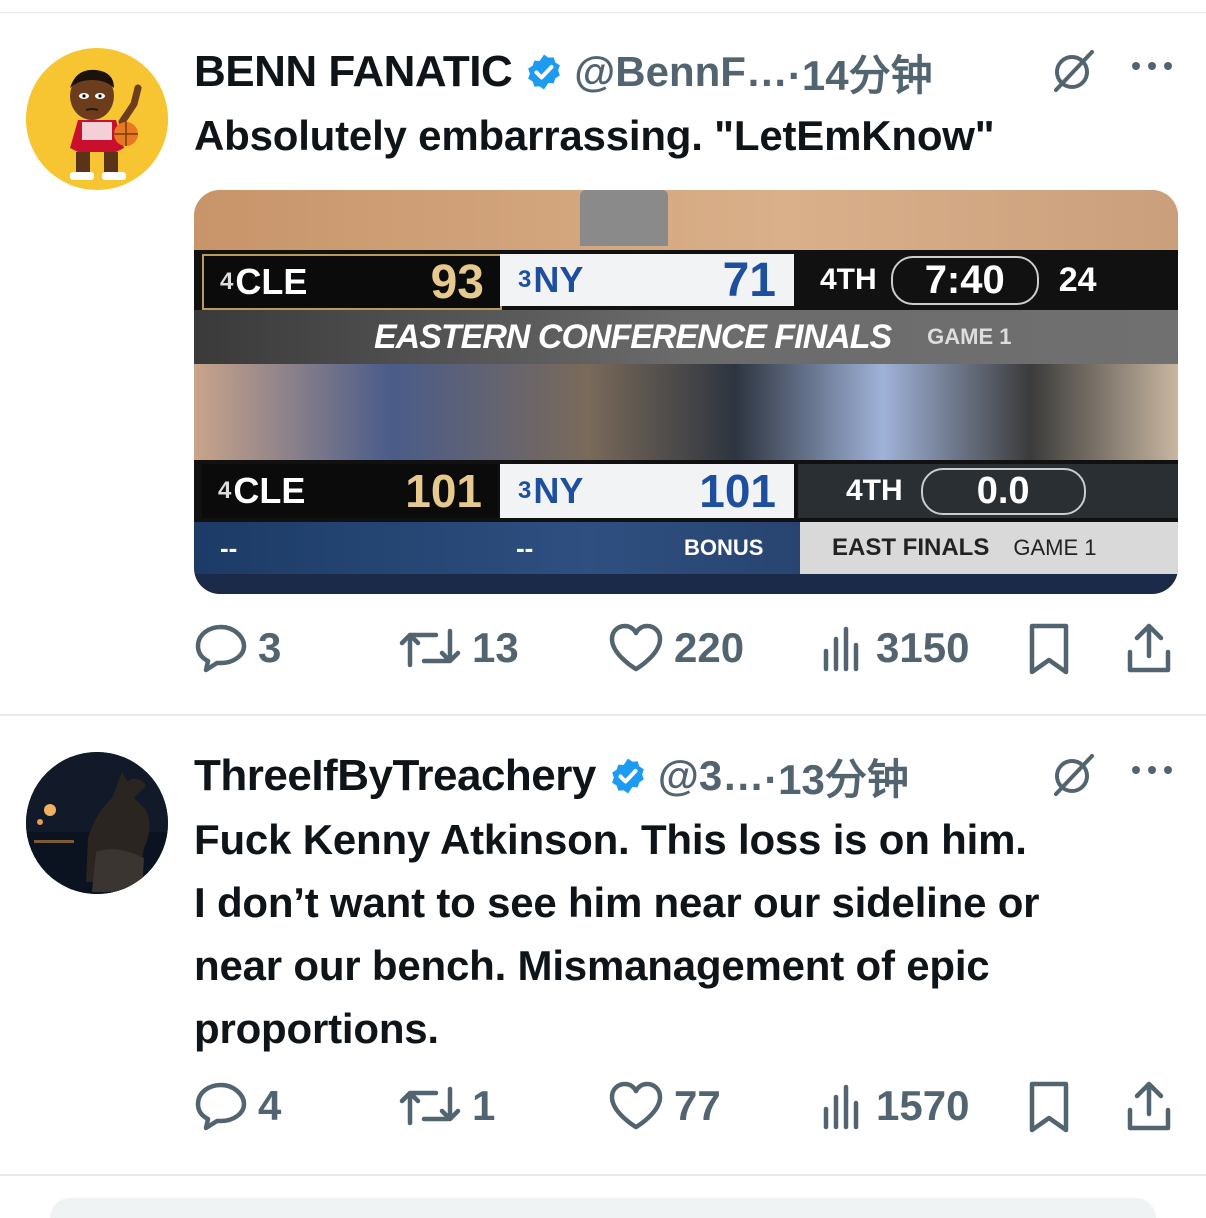  I want to click on home-timeouts: --, so click(525, 547).